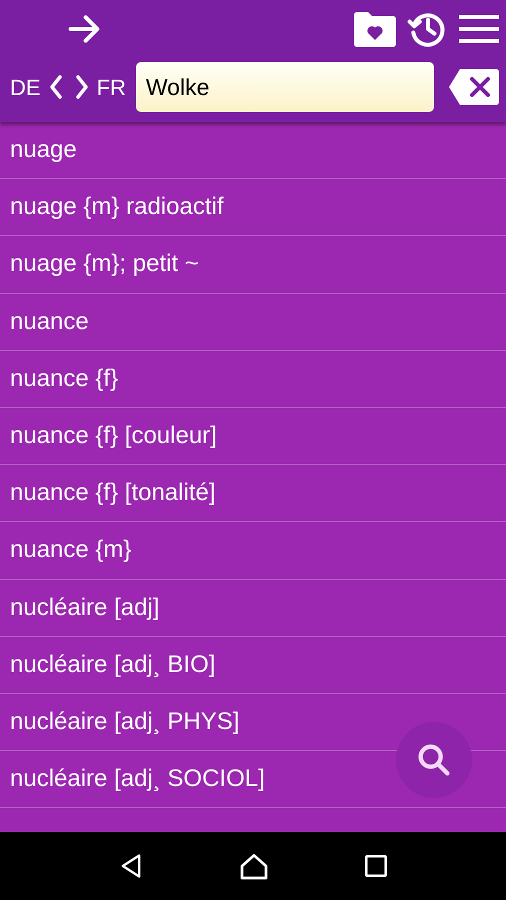  What do you see at coordinates (113, 436) in the screenshot?
I see `result-entry: nuance {f} [couleur]` at bounding box center [113, 436].